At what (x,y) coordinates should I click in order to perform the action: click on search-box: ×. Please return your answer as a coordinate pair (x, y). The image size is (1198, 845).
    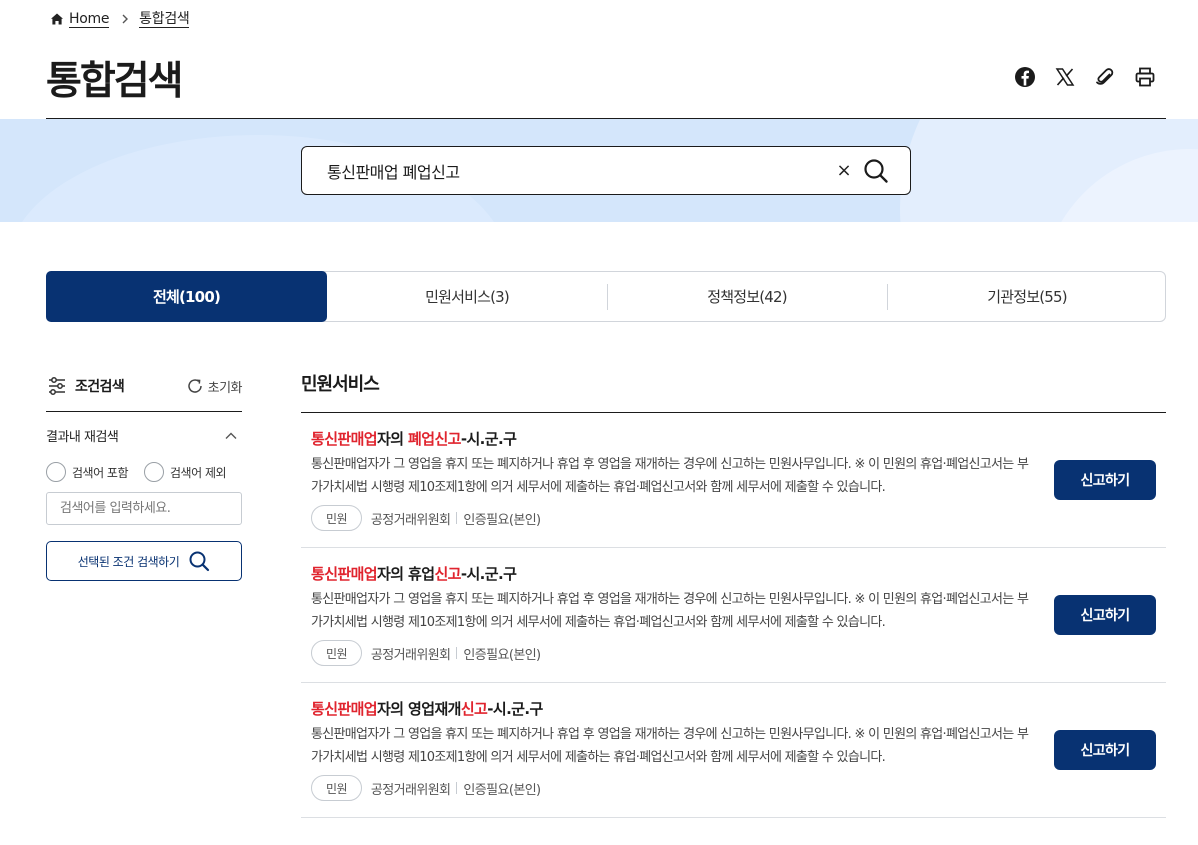
    Looking at the image, I should click on (606, 170).